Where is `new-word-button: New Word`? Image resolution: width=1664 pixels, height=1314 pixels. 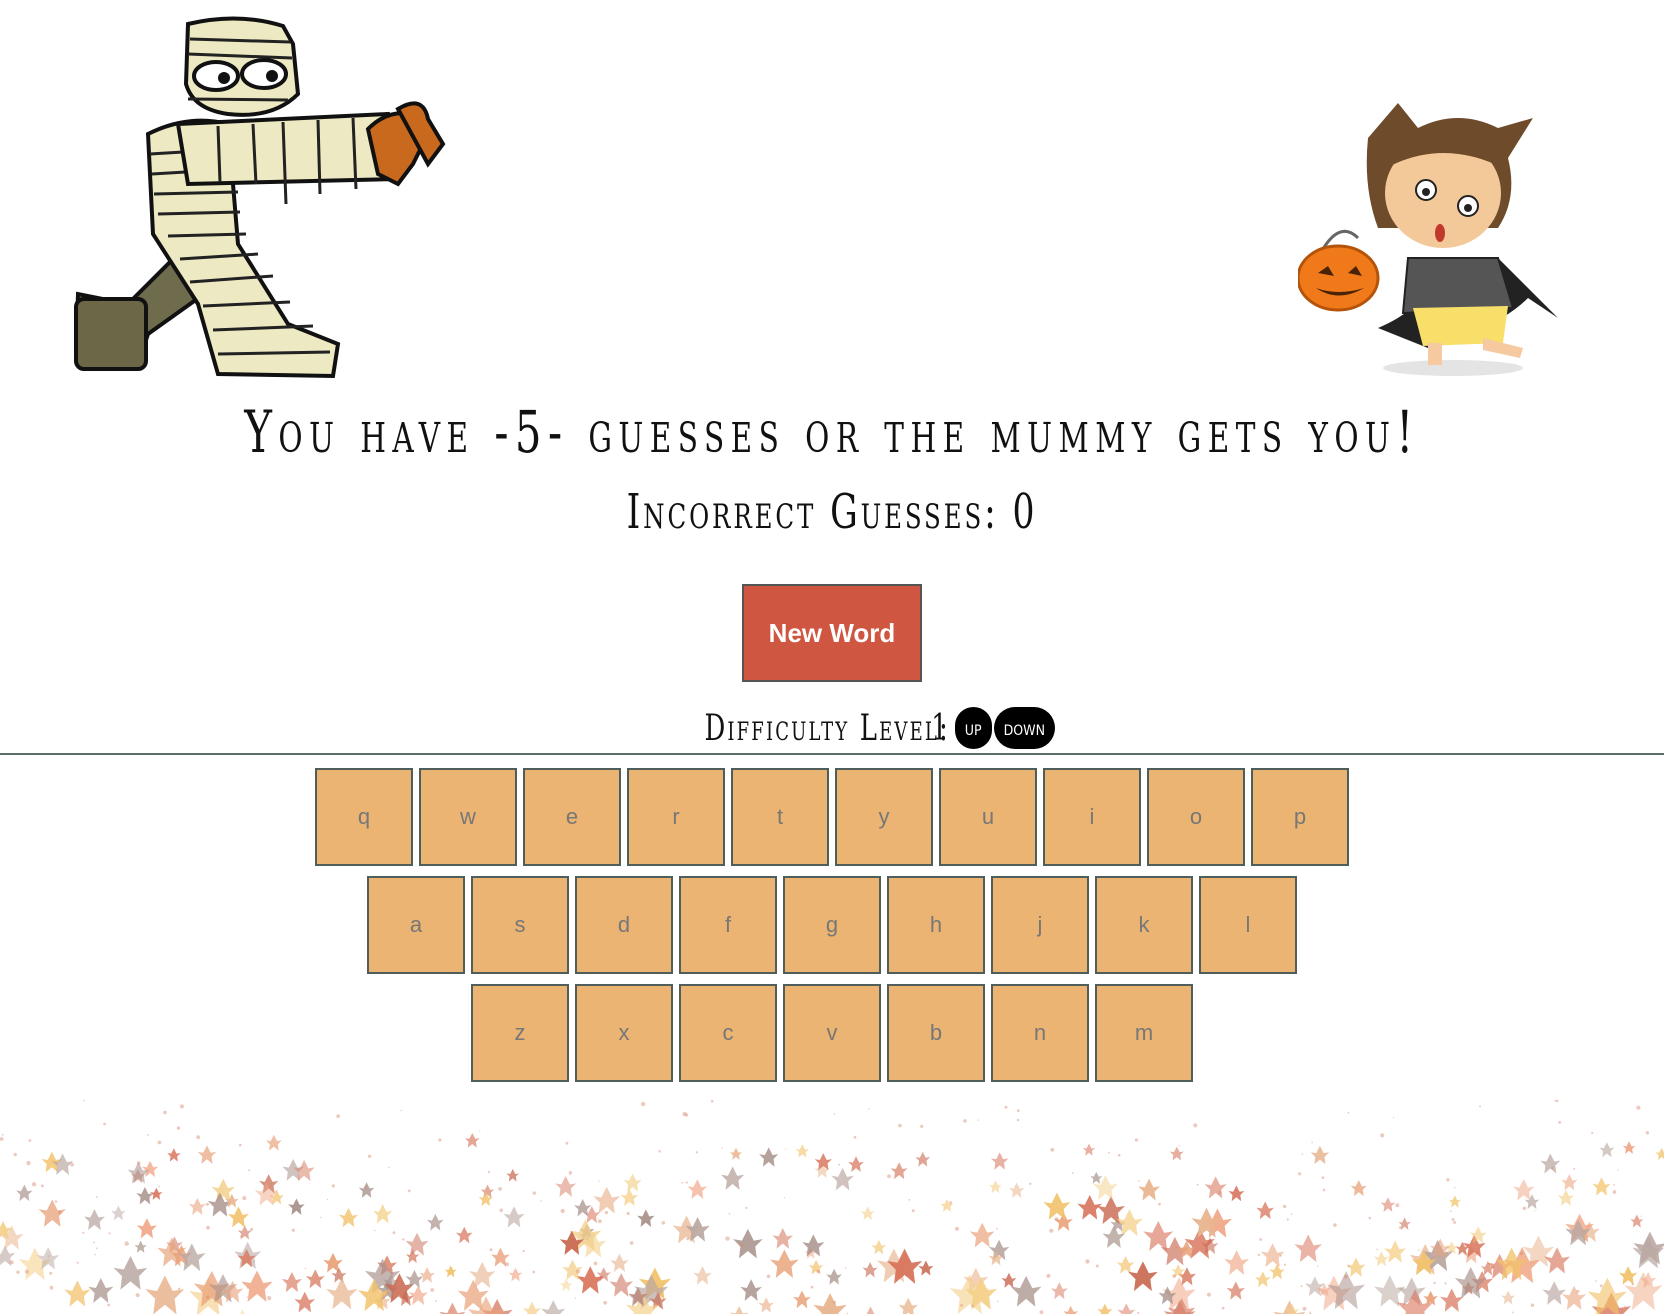
new-word-button: New Word is located at coordinates (832, 633).